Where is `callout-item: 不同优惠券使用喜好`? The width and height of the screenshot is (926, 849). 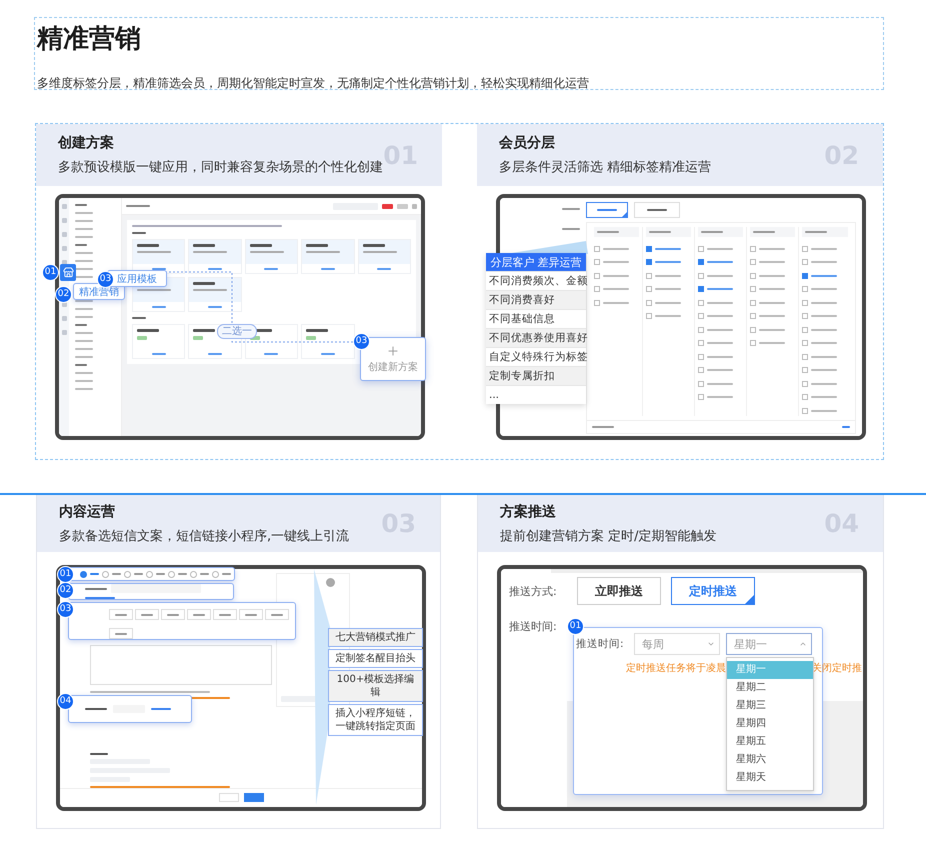 callout-item: 不同优惠券使用喜好 is located at coordinates (536, 337).